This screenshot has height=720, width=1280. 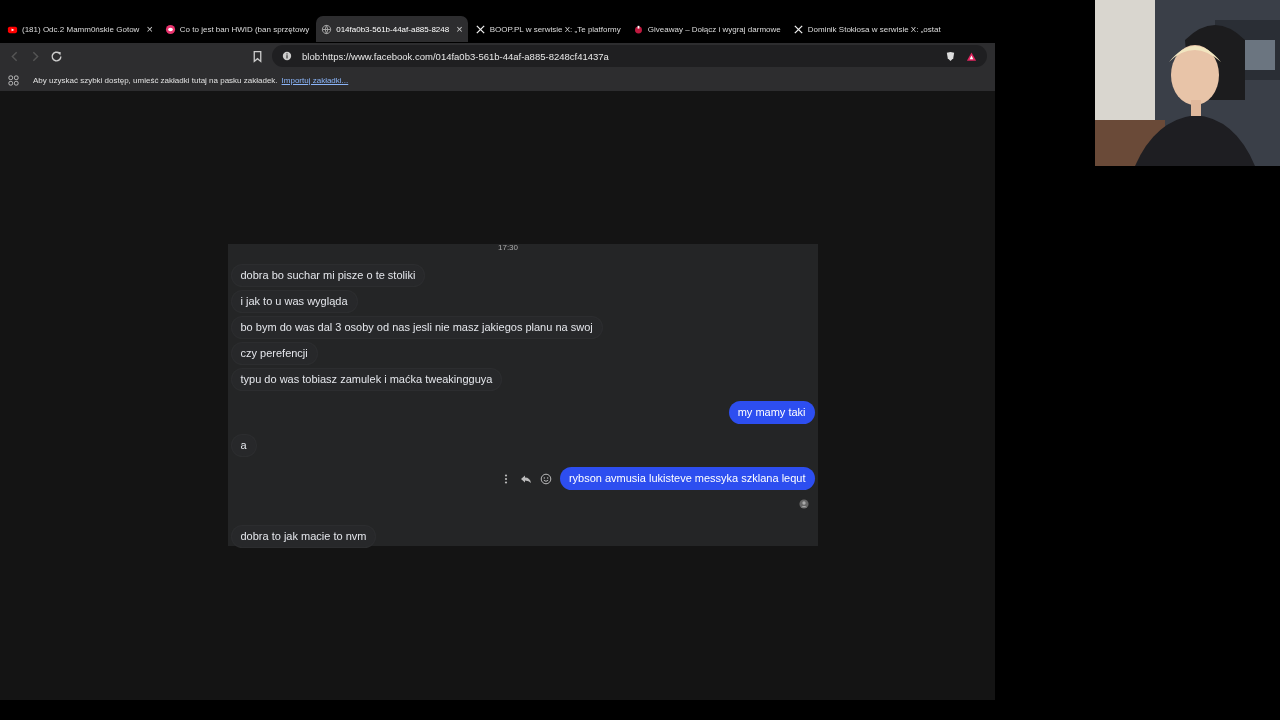 What do you see at coordinates (971, 56) in the screenshot?
I see `triangle-icon` at bounding box center [971, 56].